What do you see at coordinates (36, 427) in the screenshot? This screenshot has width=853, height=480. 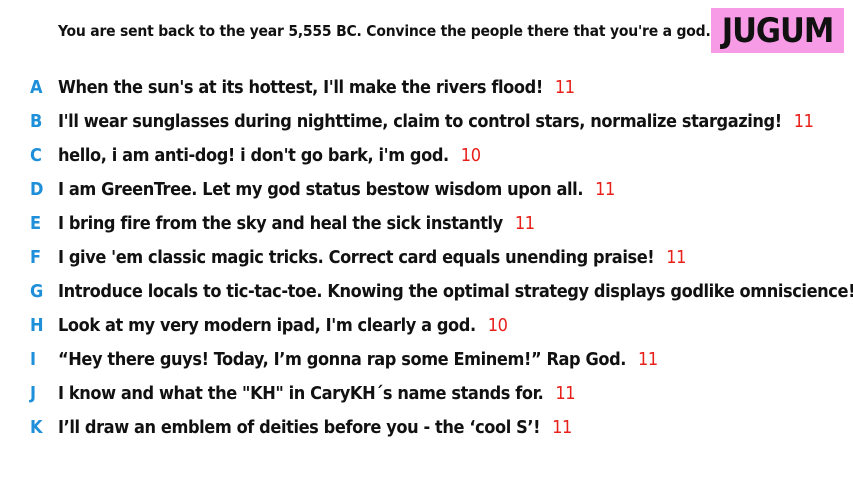 I see `response-letter: K` at bounding box center [36, 427].